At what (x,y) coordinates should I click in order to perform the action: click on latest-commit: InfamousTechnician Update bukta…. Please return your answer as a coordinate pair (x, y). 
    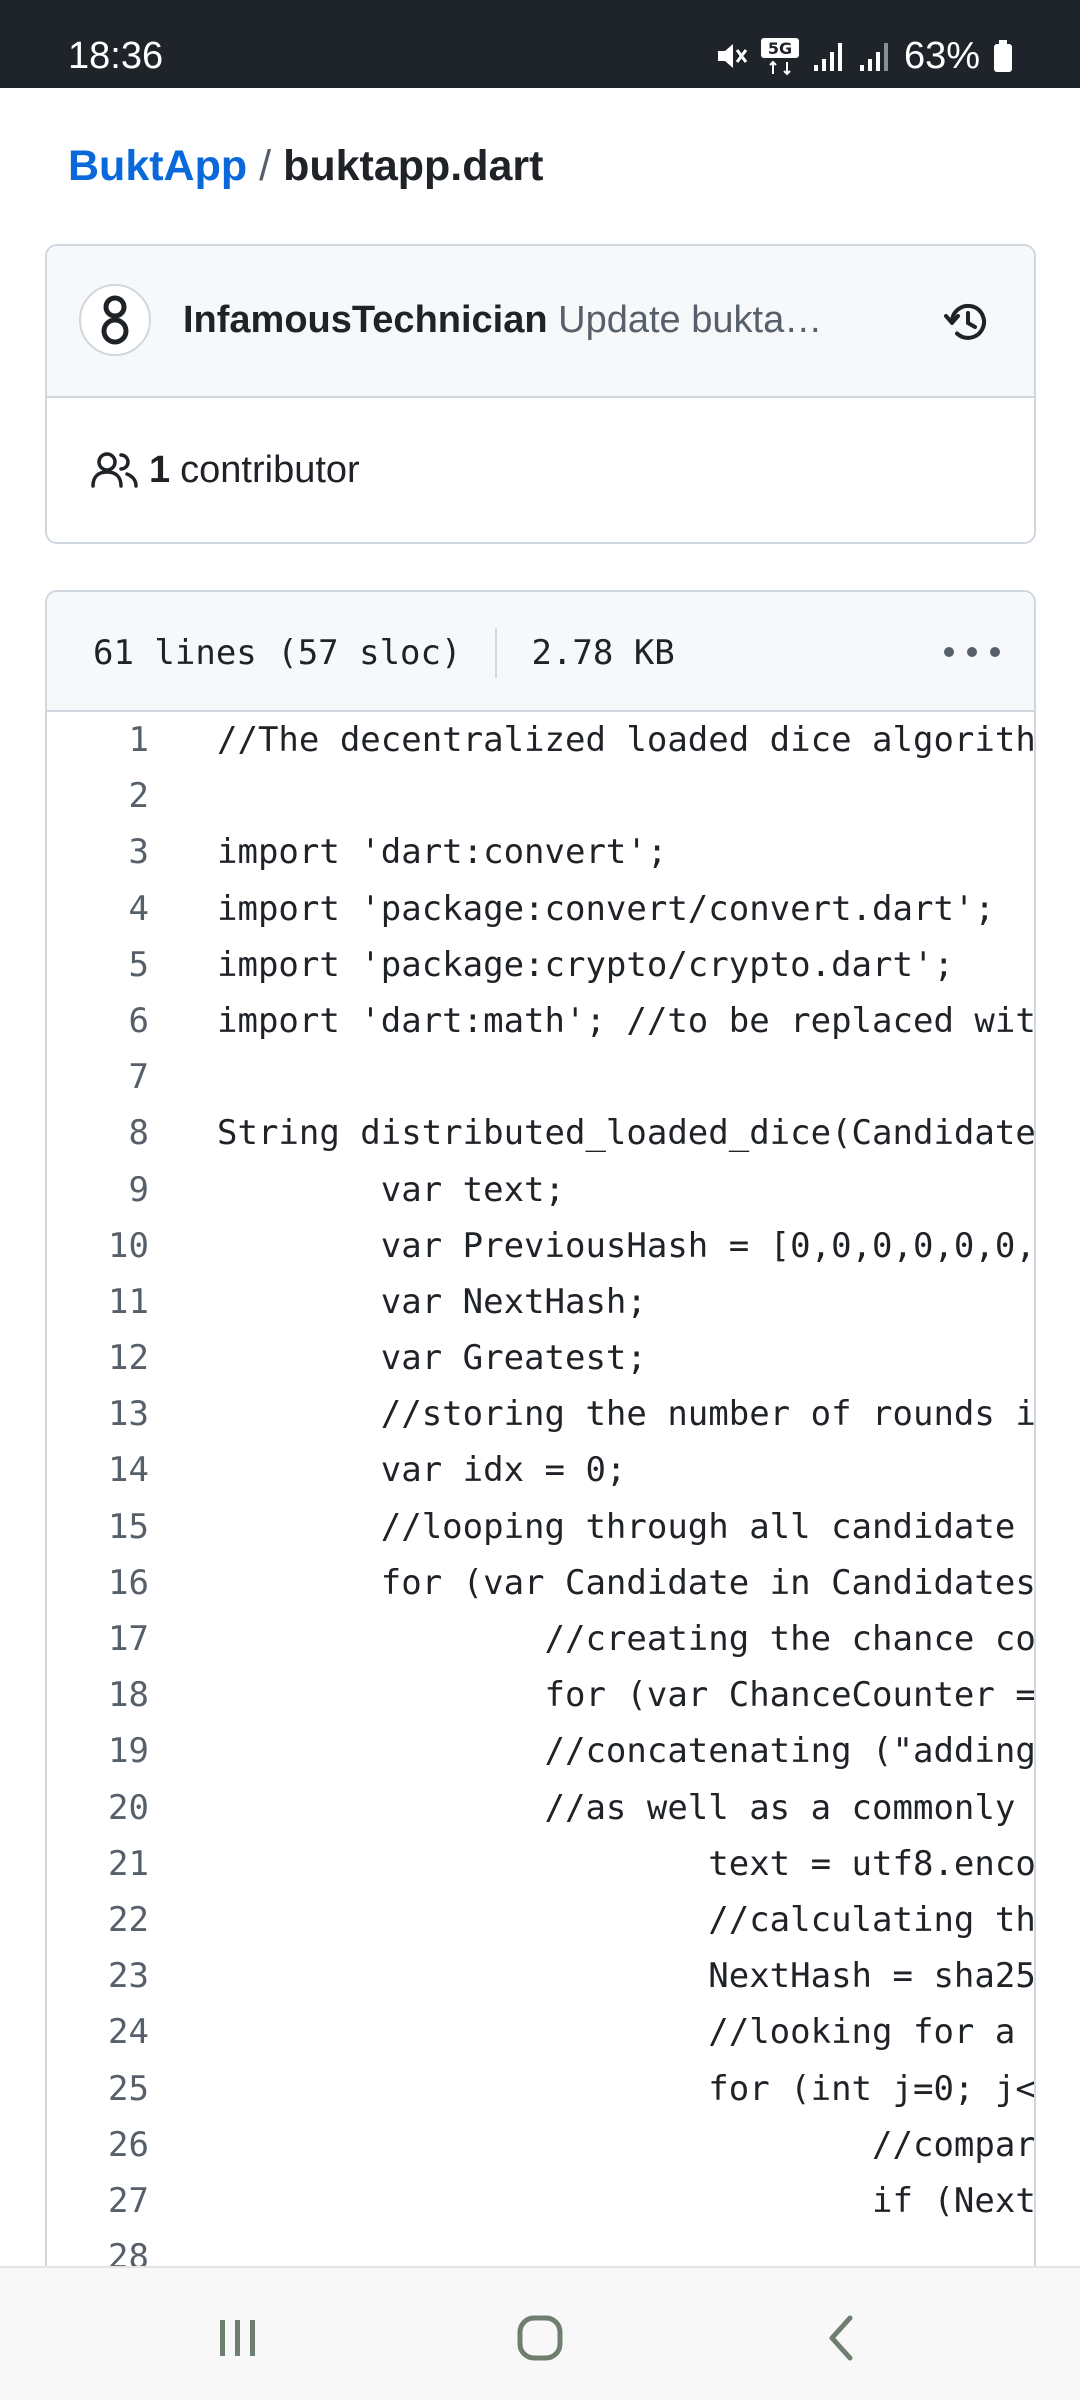
    Looking at the image, I should click on (540, 322).